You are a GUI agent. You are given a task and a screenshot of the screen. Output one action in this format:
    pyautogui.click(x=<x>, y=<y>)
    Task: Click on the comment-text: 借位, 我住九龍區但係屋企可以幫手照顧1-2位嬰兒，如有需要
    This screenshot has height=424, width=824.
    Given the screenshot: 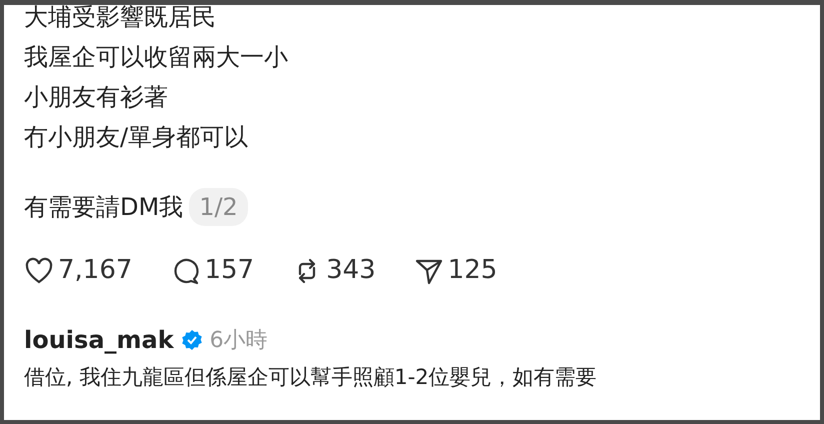 What is the action you would take?
    pyautogui.click(x=311, y=377)
    